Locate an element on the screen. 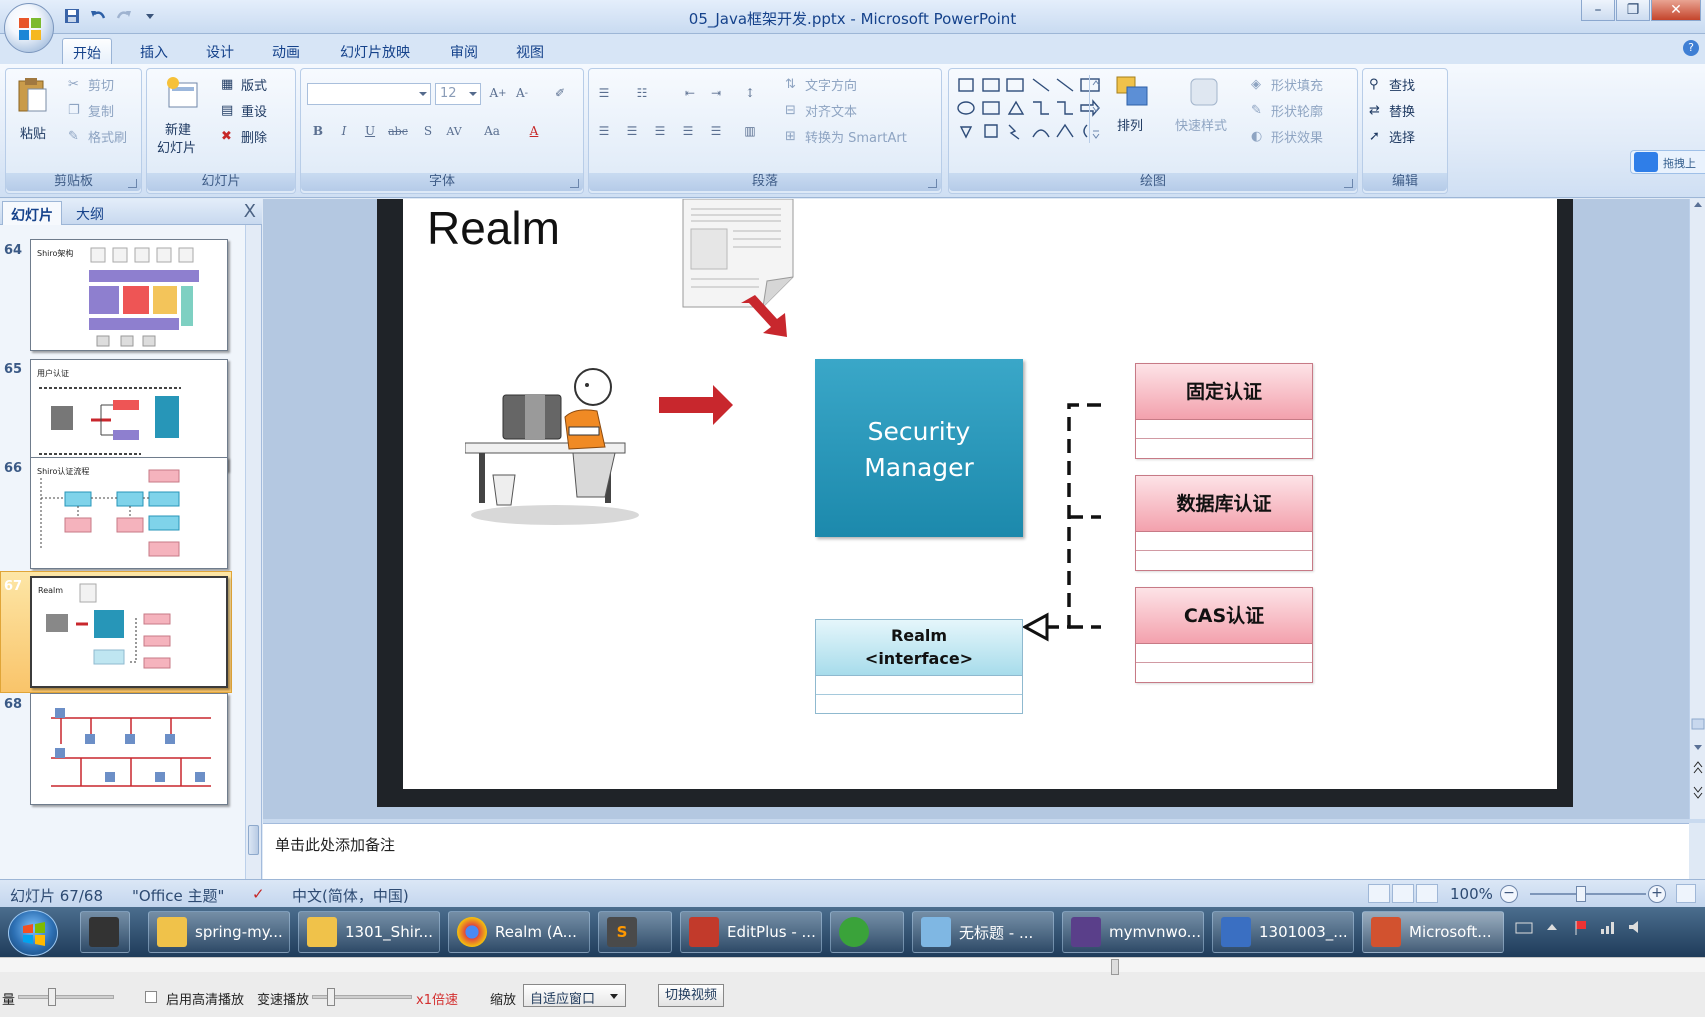 The image size is (1705, 1017). shape-fill-button: ◈ 形状填充 is located at coordinates (1287, 85).